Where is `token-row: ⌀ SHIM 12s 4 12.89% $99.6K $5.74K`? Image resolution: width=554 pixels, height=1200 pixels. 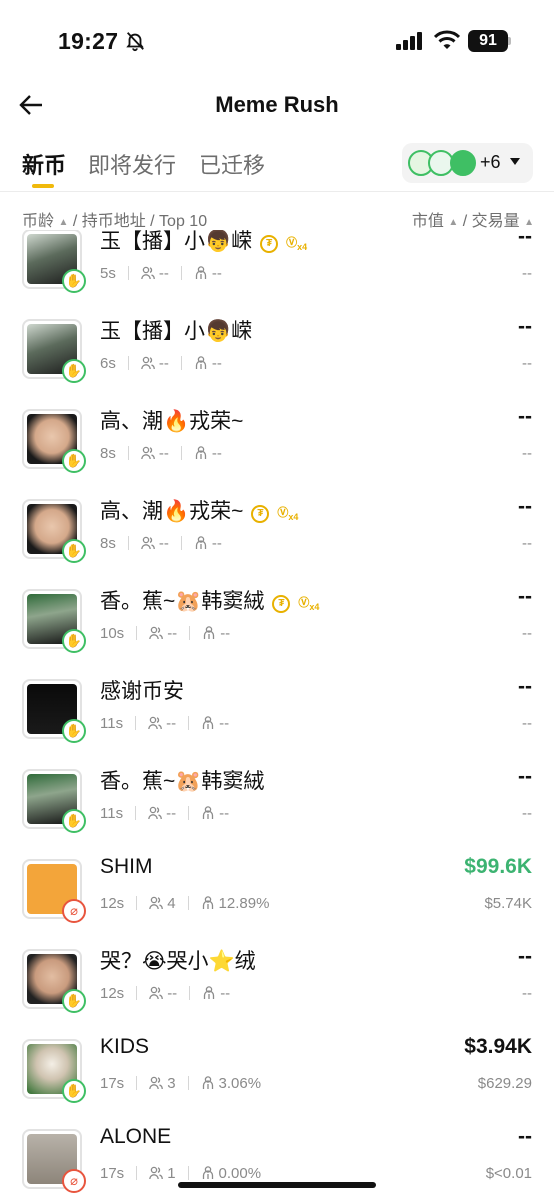 token-row: ⌀ SHIM 12s 4 12.89% $99.6K $5.74K is located at coordinates (277, 882).